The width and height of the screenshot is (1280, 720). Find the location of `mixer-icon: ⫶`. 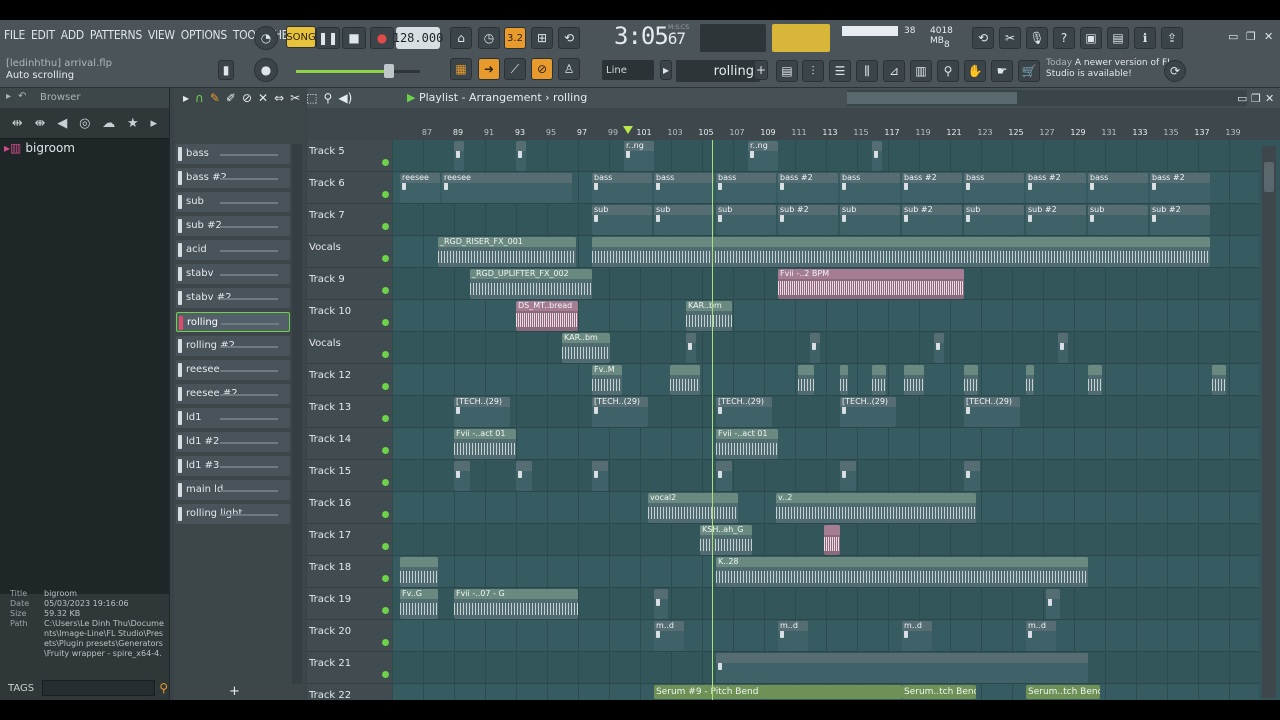

mixer-icon: ⫶ is located at coordinates (813, 71).